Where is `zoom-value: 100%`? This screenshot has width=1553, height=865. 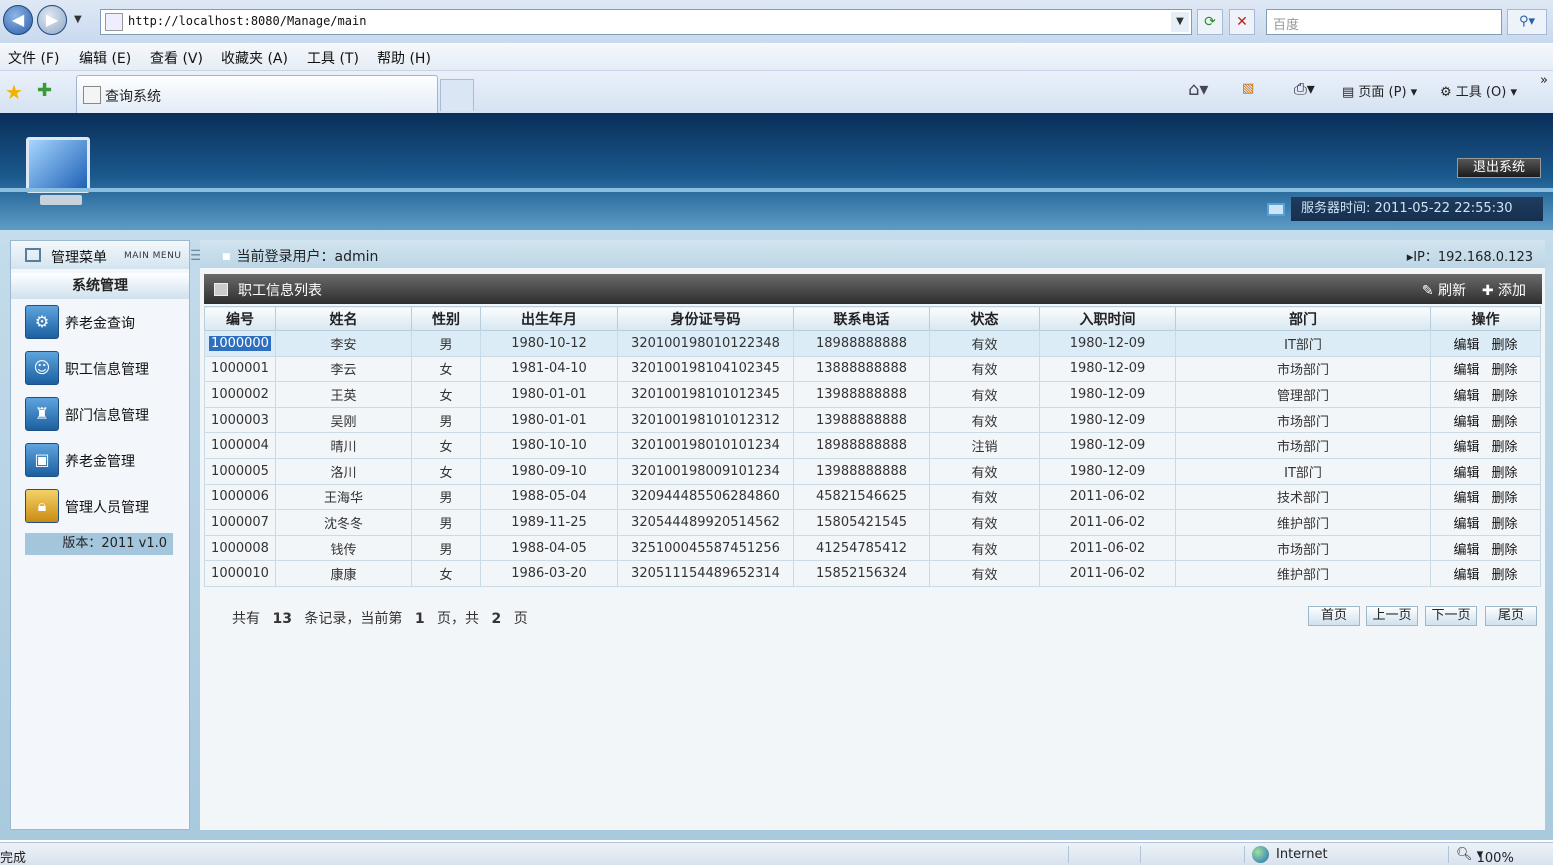 zoom-value: 100% is located at coordinates (1495, 858).